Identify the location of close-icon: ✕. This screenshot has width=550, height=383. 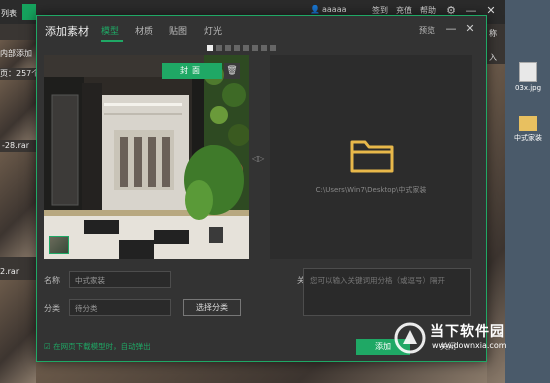
(470, 29).